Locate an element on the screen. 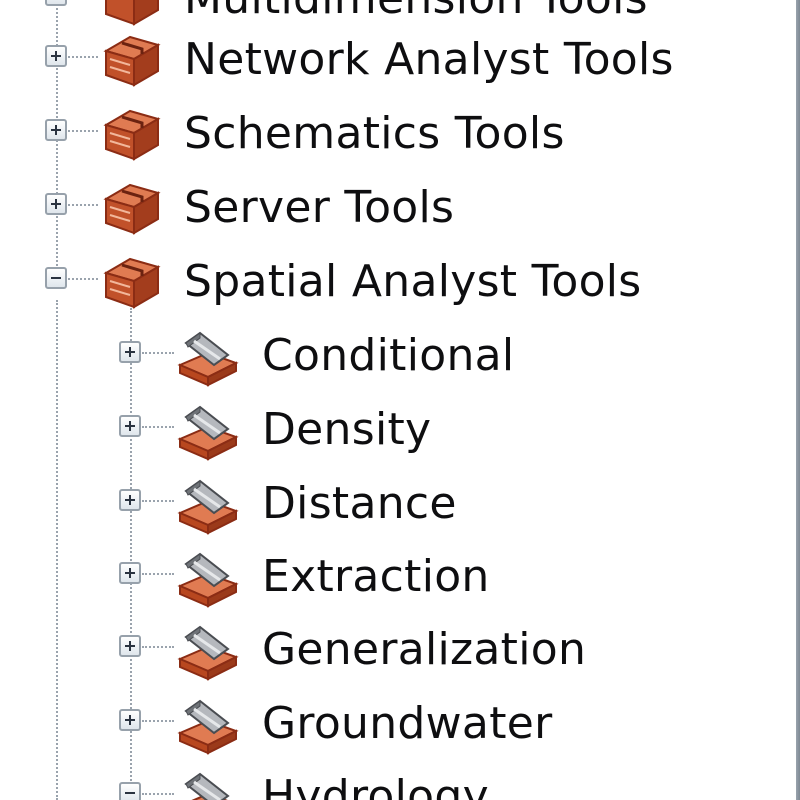 The width and height of the screenshot is (800, 800). tree-node-label: Distance is located at coordinates (359, 503).